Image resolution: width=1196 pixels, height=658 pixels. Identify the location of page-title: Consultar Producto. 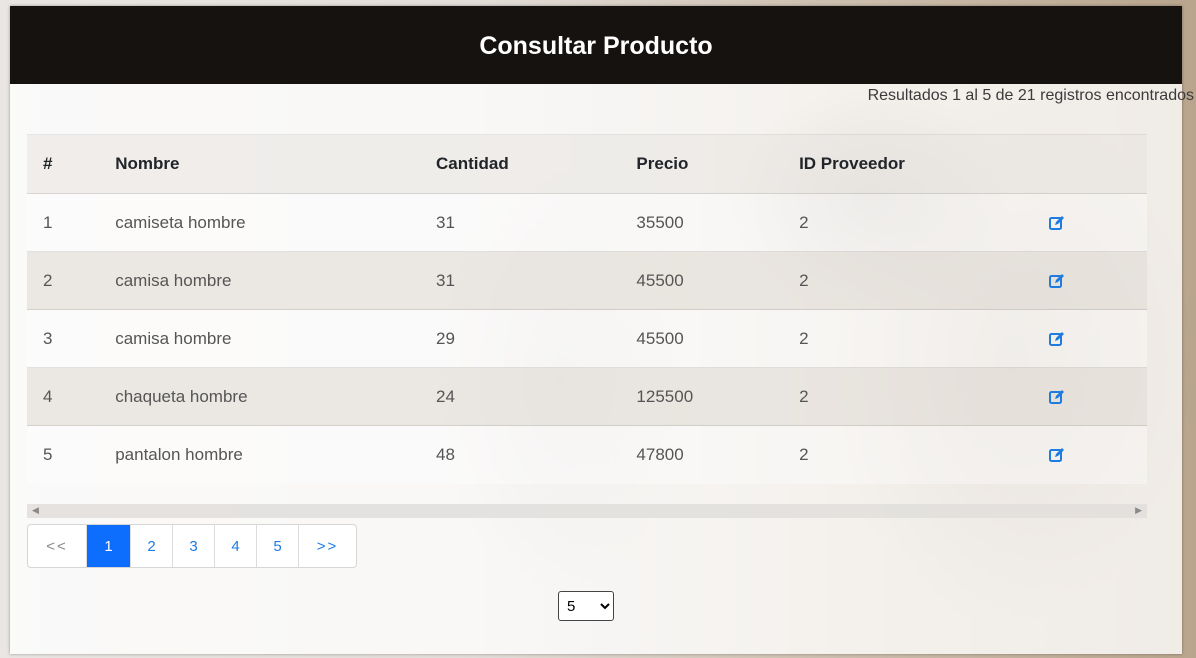
(596, 45).